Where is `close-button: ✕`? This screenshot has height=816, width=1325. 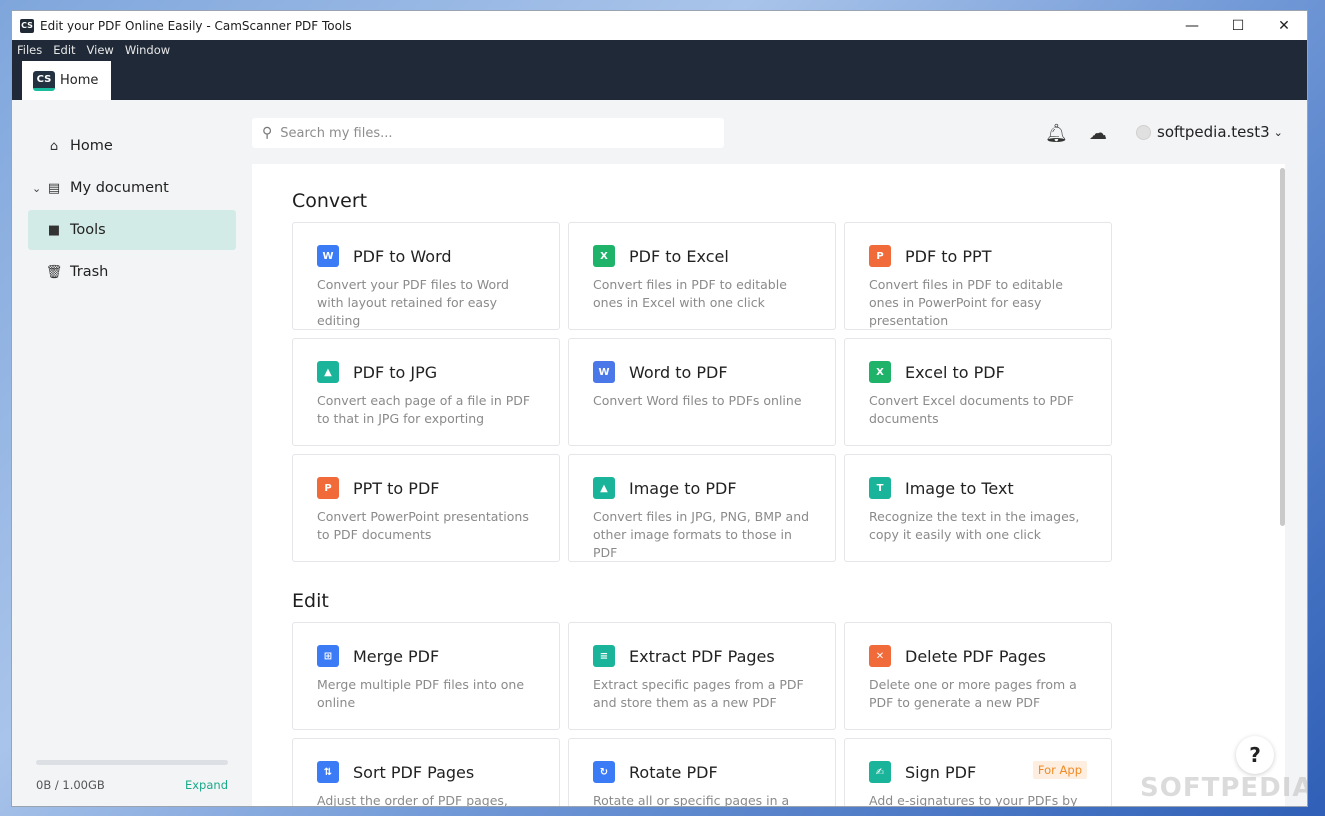
close-button: ✕ is located at coordinates (1284, 25).